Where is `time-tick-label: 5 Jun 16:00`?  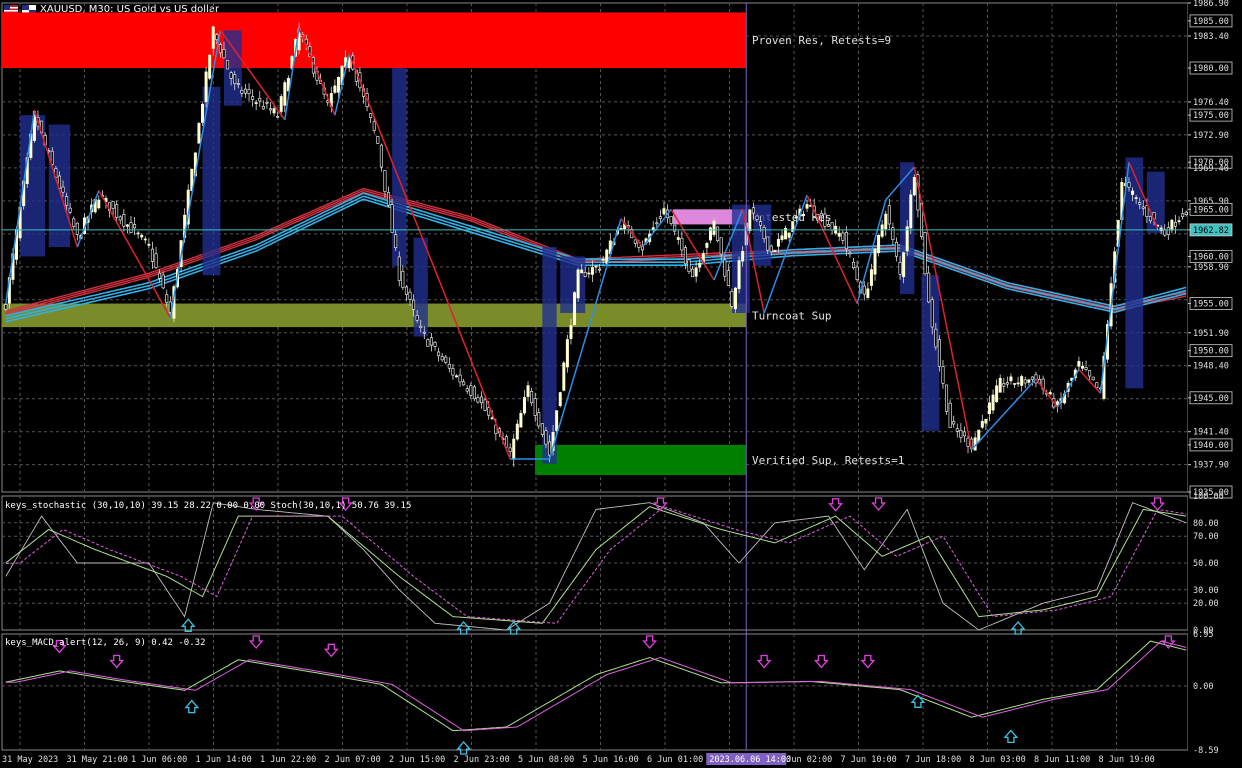
time-tick-label: 5 Jun 16:00 is located at coordinates (611, 760).